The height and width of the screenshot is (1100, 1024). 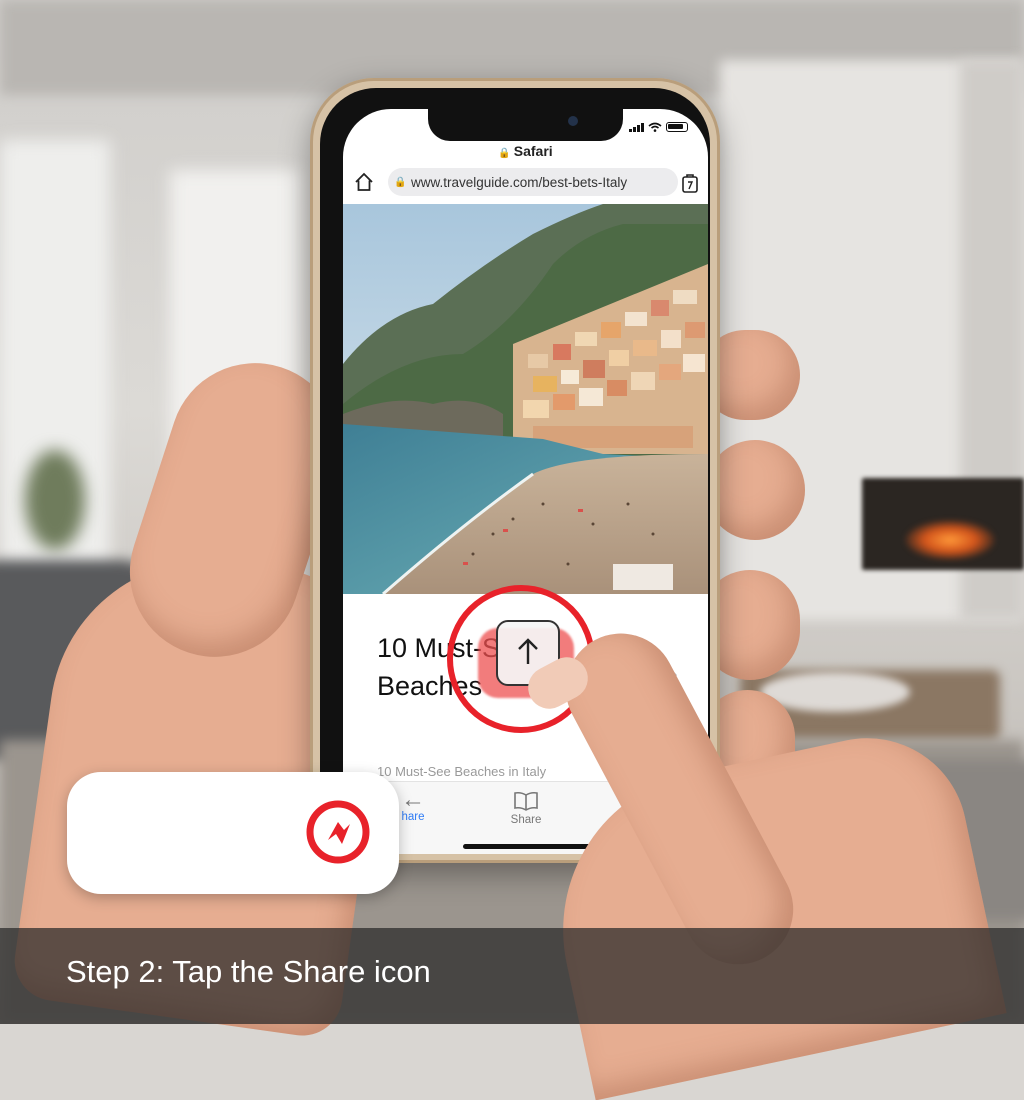 What do you see at coordinates (528, 846) in the screenshot?
I see `home-indicator` at bounding box center [528, 846].